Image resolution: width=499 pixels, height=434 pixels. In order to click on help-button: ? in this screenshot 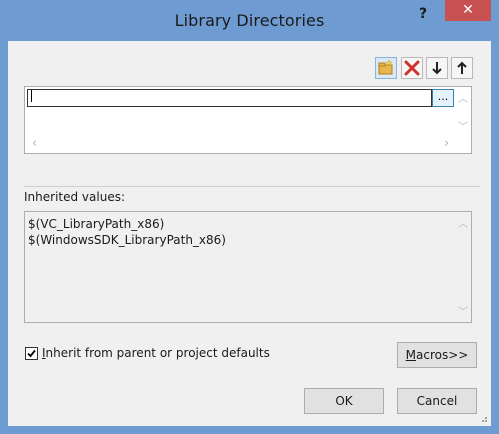, I will do `click(423, 14)`.